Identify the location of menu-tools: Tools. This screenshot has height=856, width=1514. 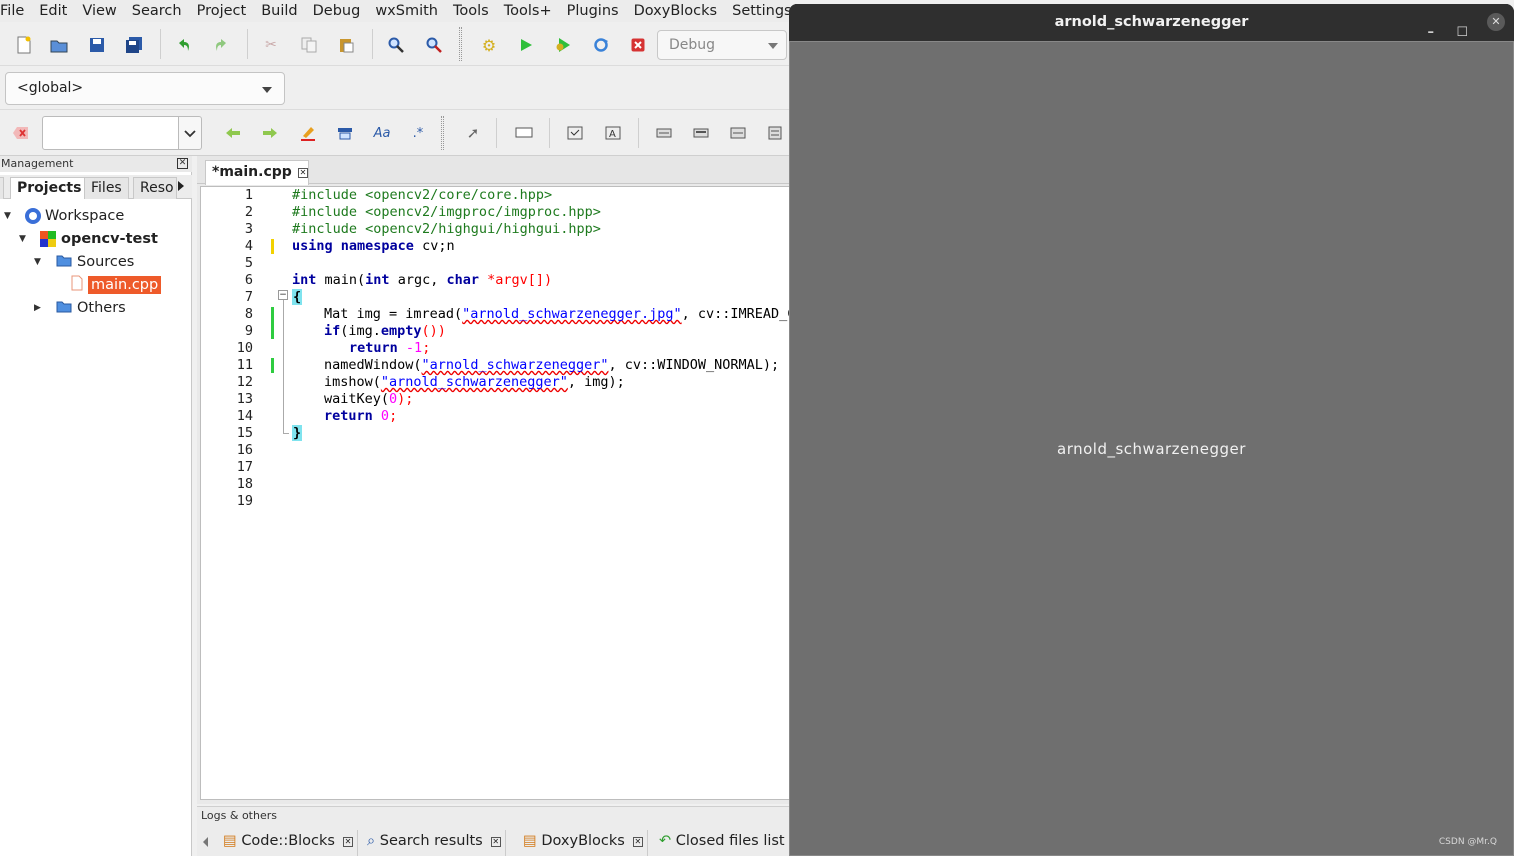
(471, 11).